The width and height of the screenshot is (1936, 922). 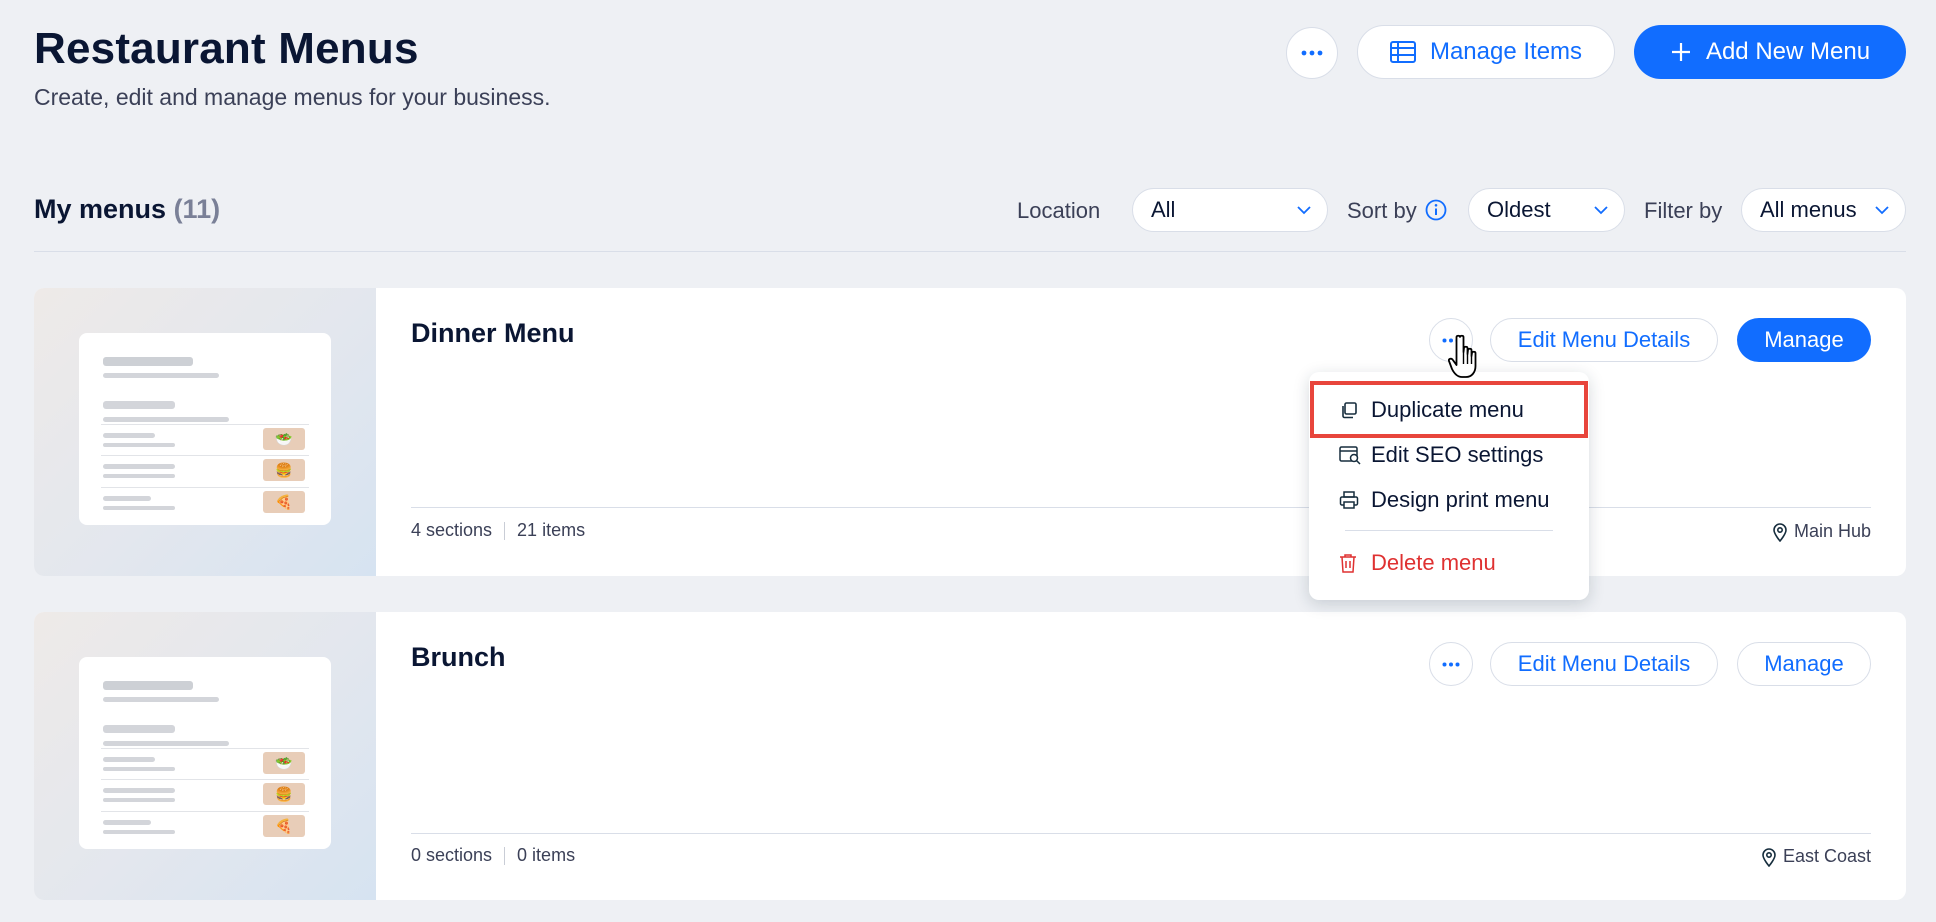 What do you see at coordinates (1449, 530) in the screenshot?
I see `menu-separator` at bounding box center [1449, 530].